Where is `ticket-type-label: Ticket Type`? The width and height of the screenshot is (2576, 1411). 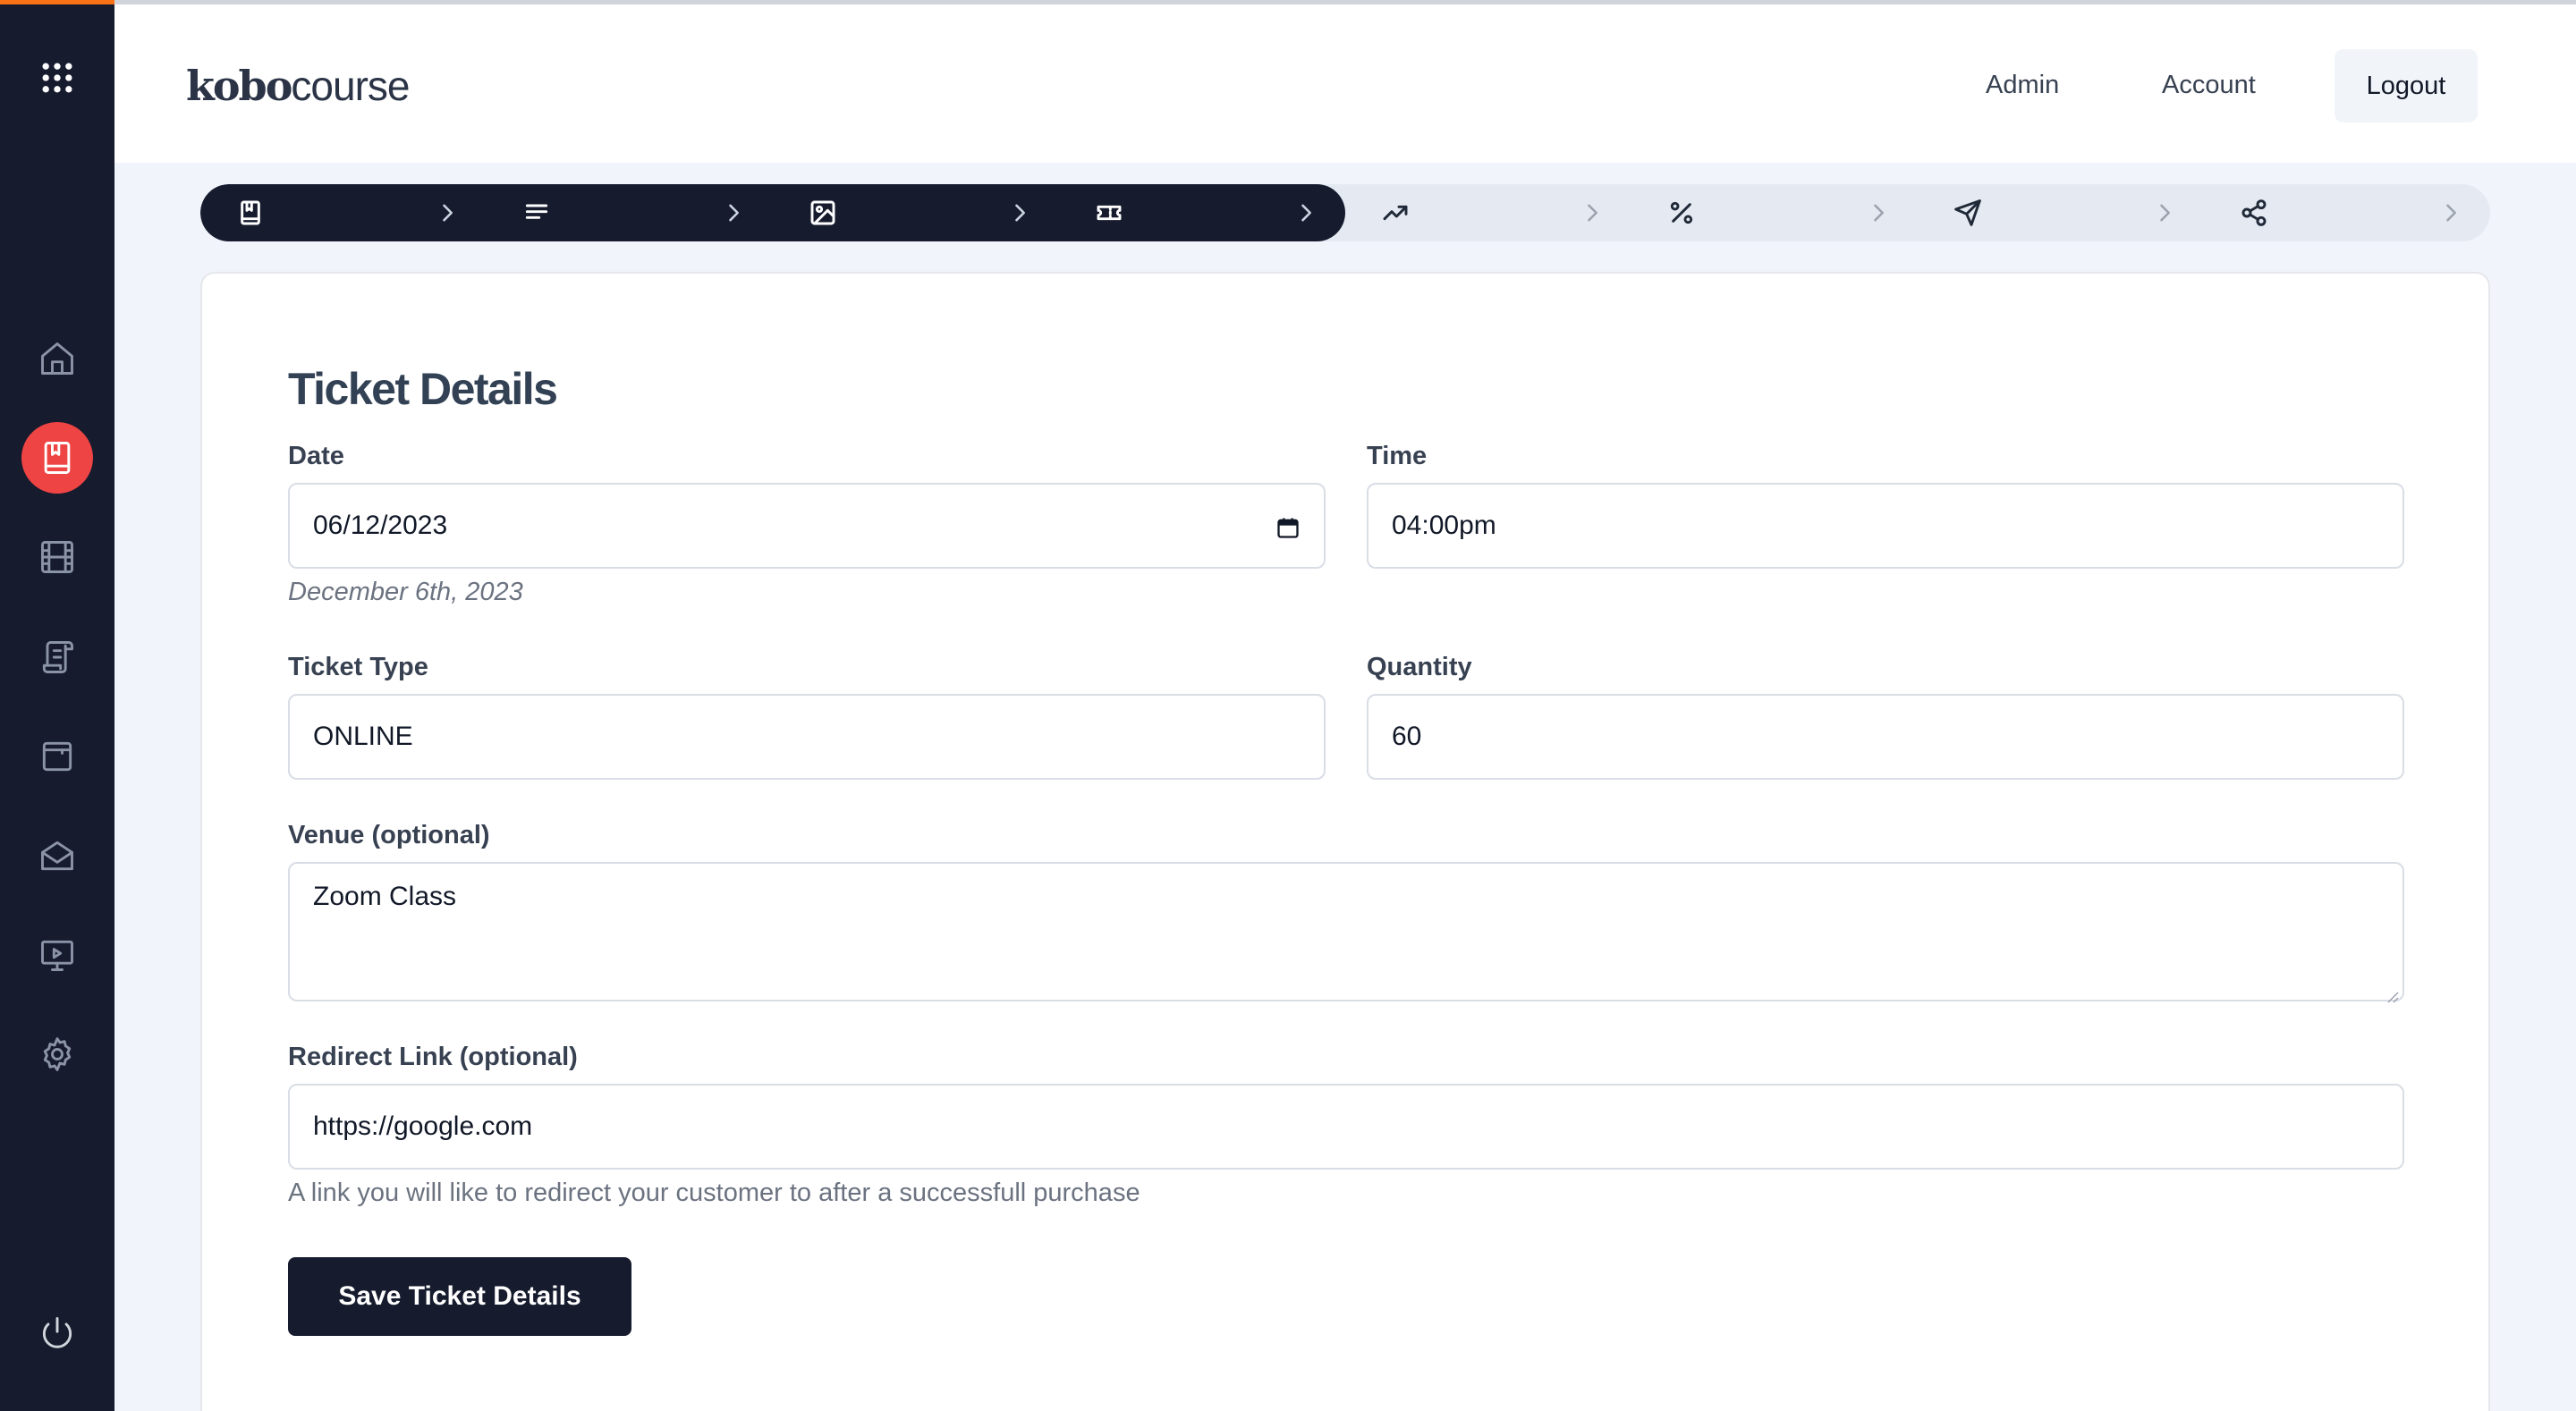
ticket-type-label: Ticket Type is located at coordinates (358, 667).